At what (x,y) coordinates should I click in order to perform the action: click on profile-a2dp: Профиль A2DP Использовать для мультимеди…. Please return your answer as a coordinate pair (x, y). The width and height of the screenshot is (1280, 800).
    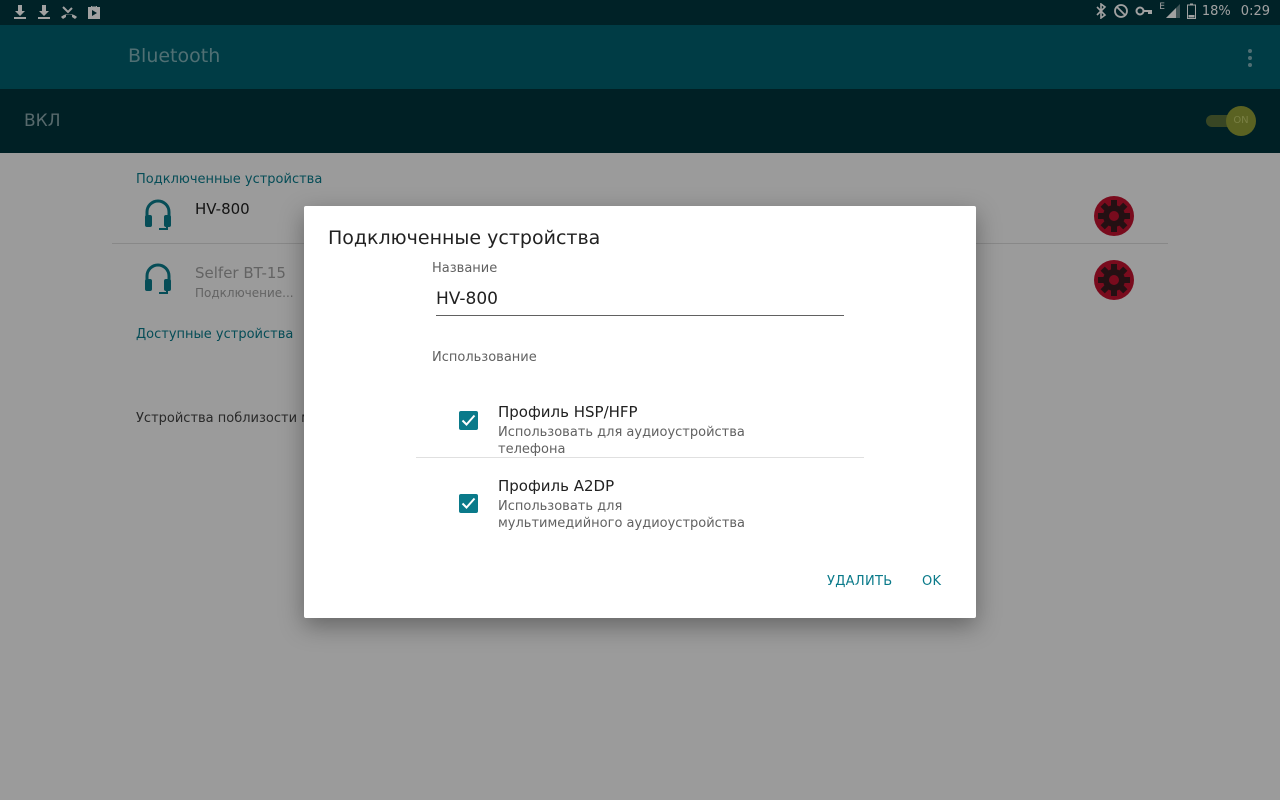
    Looking at the image, I should click on (640, 505).